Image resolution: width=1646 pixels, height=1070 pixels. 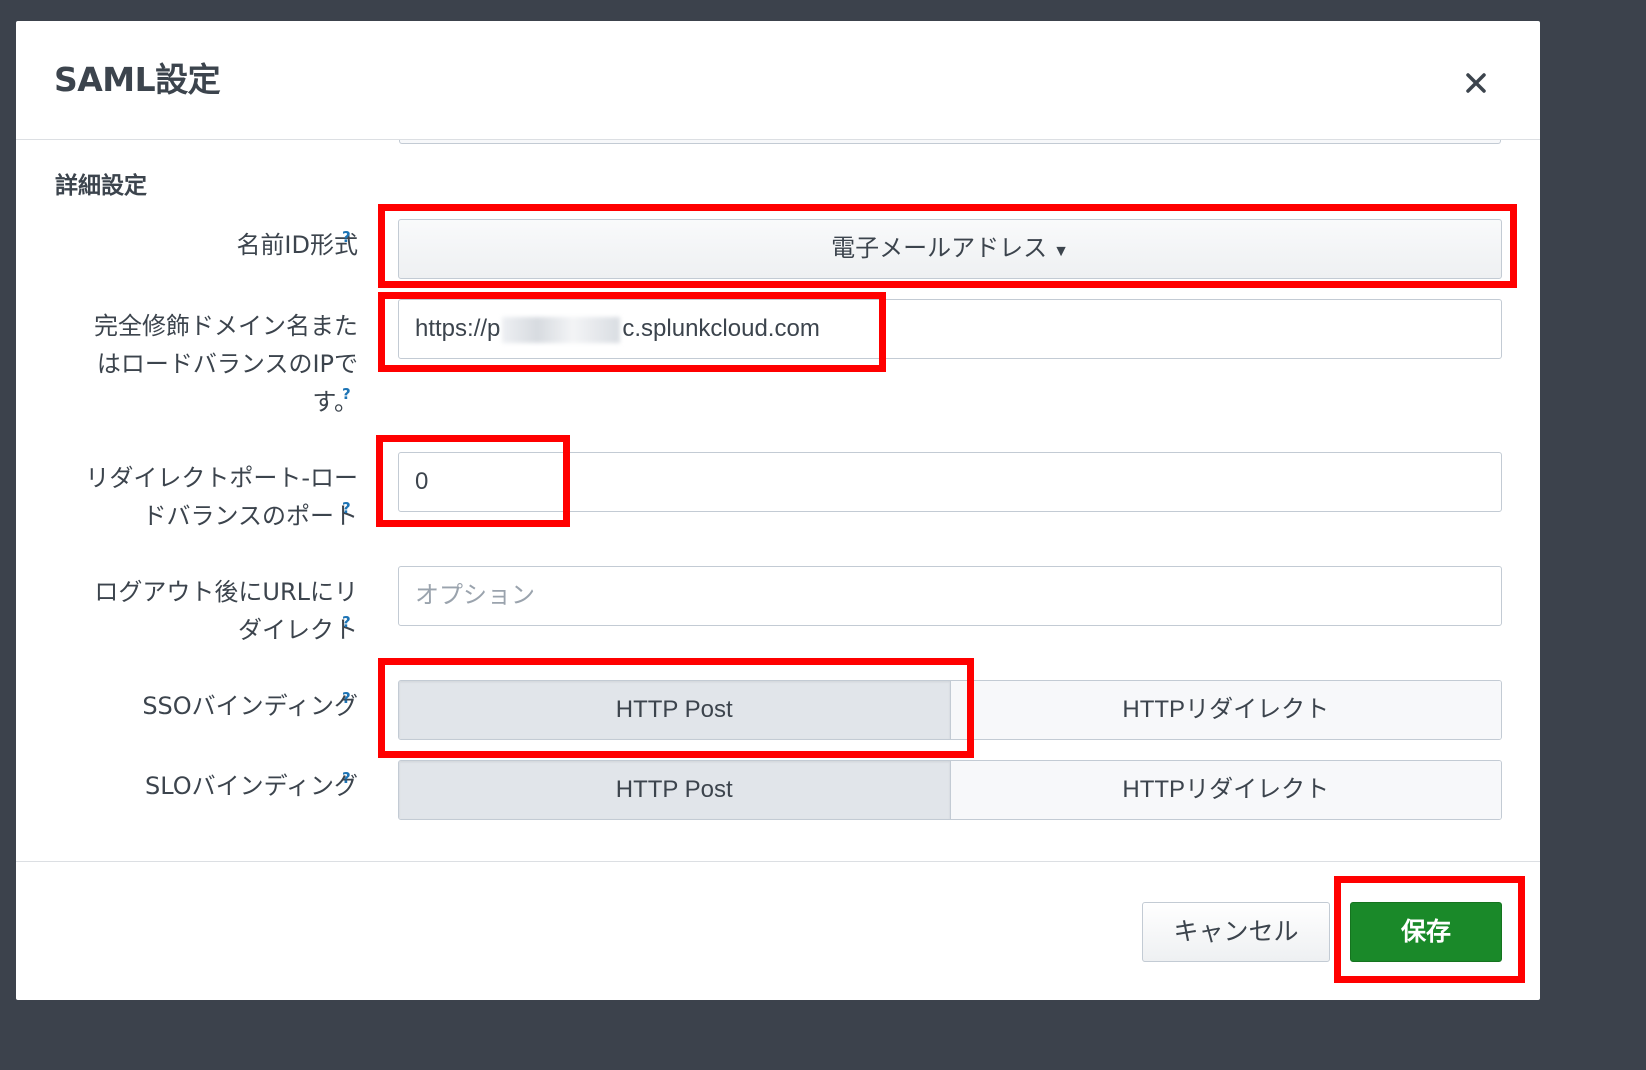 I want to click on slo-binding-help-icon: ?, so click(x=346, y=778).